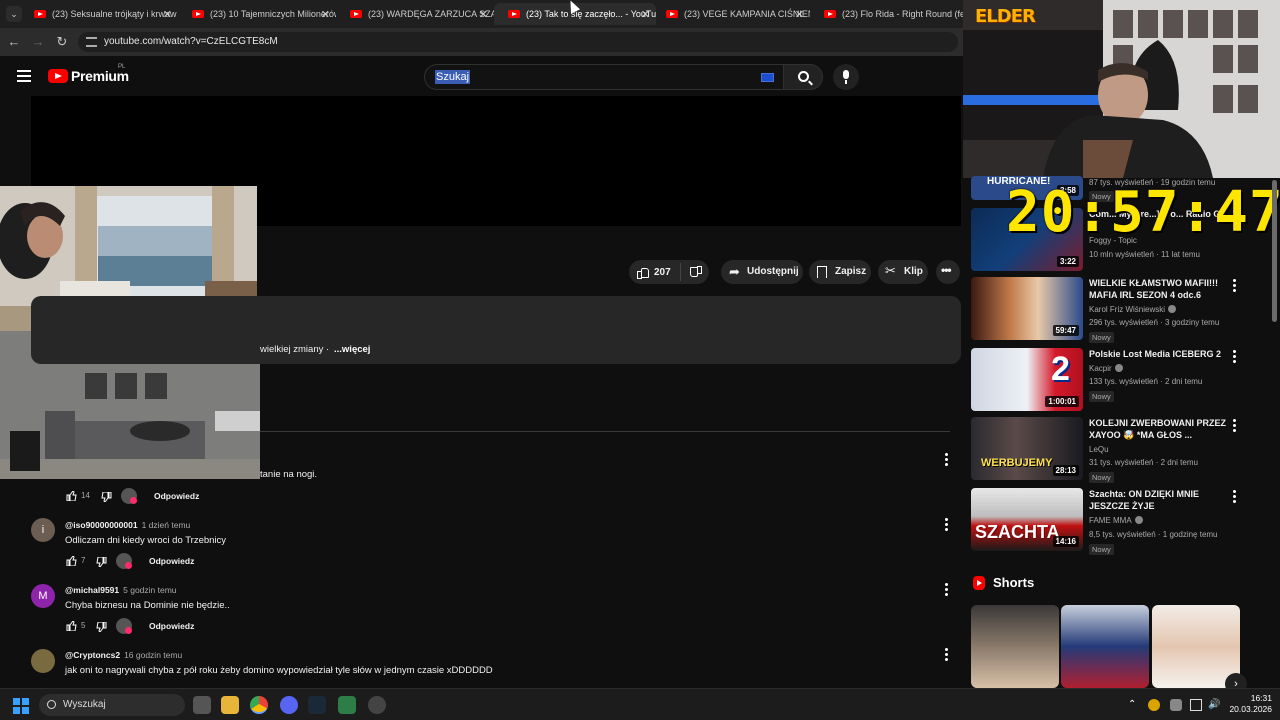 The image size is (1280, 720). I want to click on video-title: Polskie Lost Media ICEBERG 2, so click(1164, 354).